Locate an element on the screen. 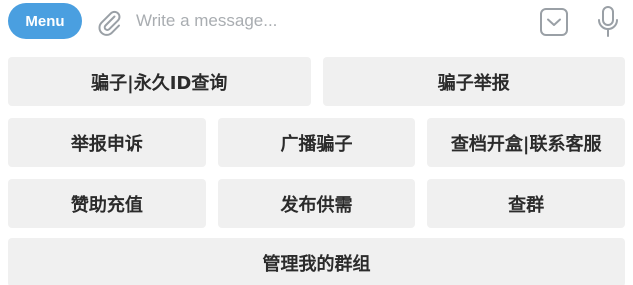  menu-button: Menu is located at coordinates (45, 21).